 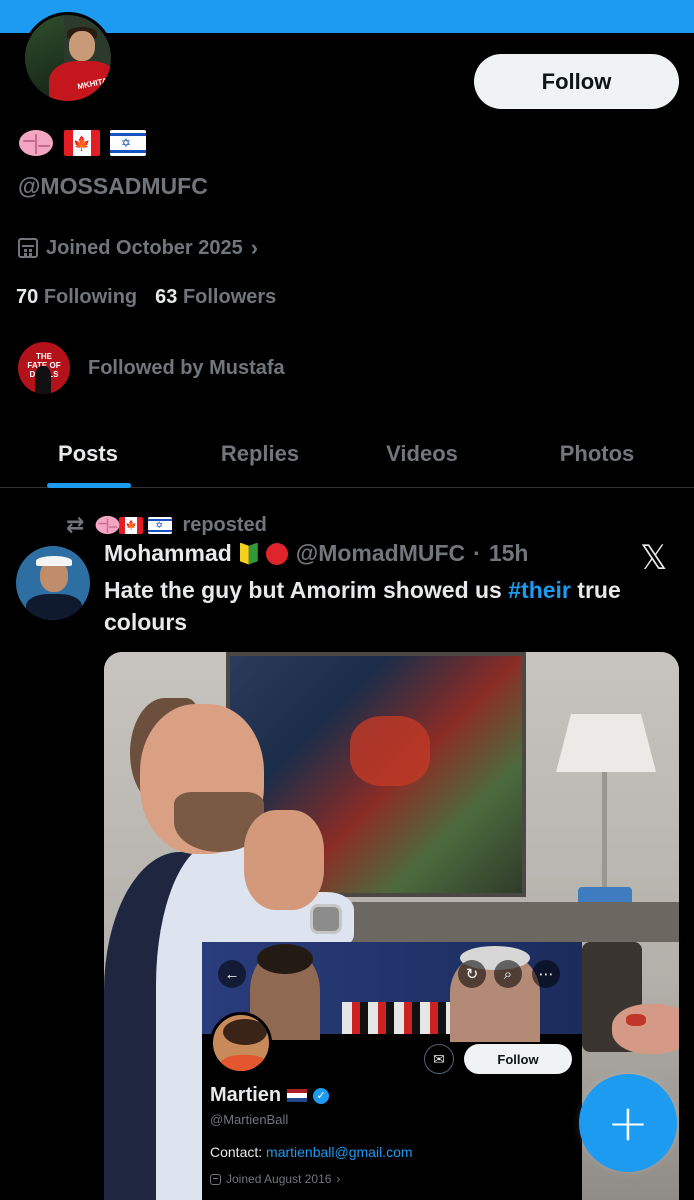 I want to click on embedded-joined: Joined August 2016 ›, so click(x=275, y=1179).